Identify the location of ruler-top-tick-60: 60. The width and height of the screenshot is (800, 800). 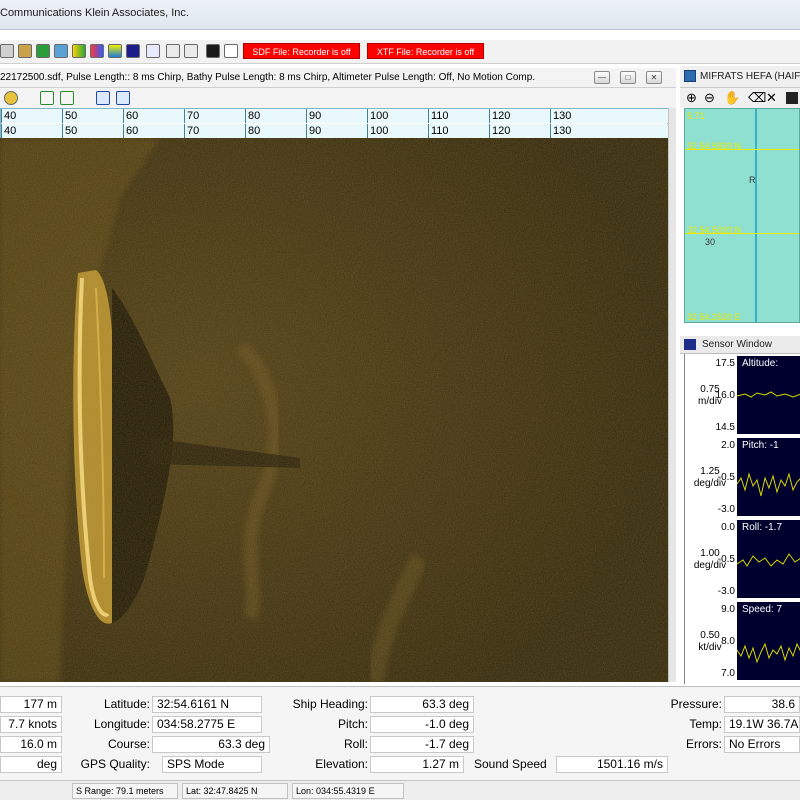
(153, 116).